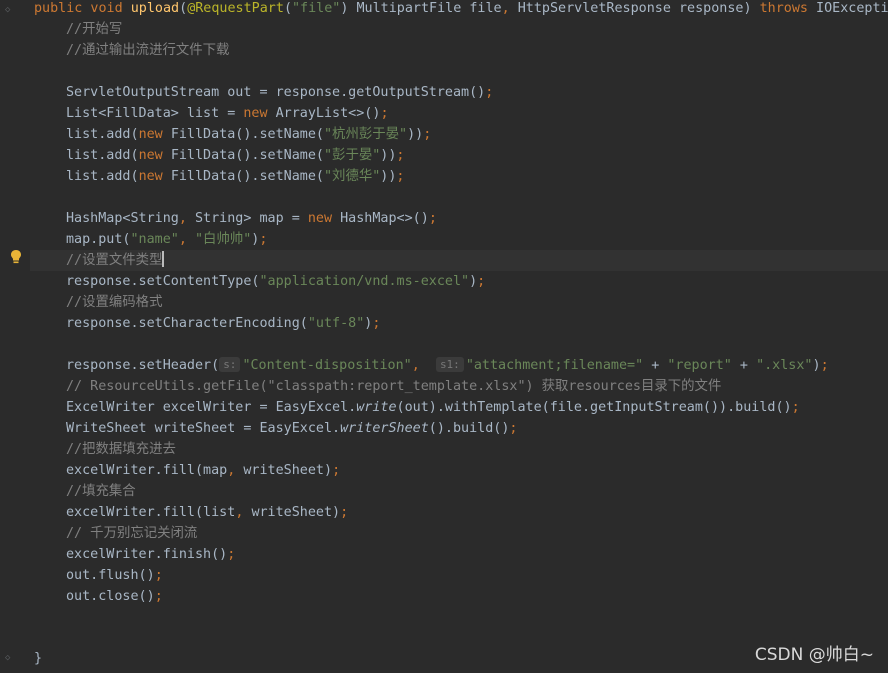  What do you see at coordinates (121, 449) in the screenshot?
I see `code-comment: //把数据填充进去` at bounding box center [121, 449].